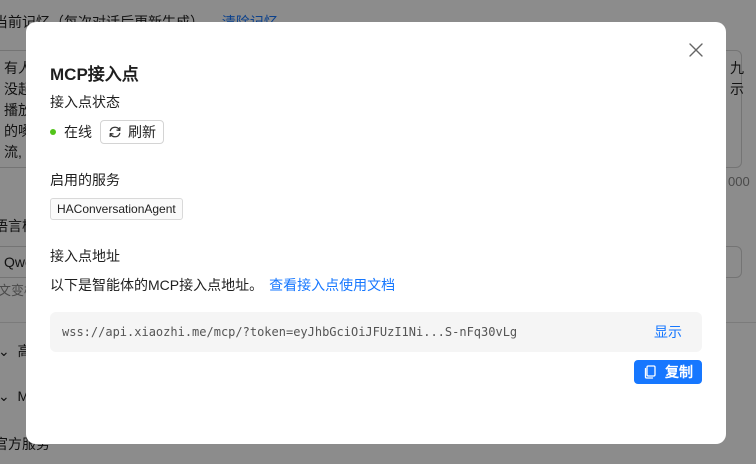 The height and width of the screenshot is (464, 756). What do you see at coordinates (650, 372) in the screenshot?
I see `copy-icon` at bounding box center [650, 372].